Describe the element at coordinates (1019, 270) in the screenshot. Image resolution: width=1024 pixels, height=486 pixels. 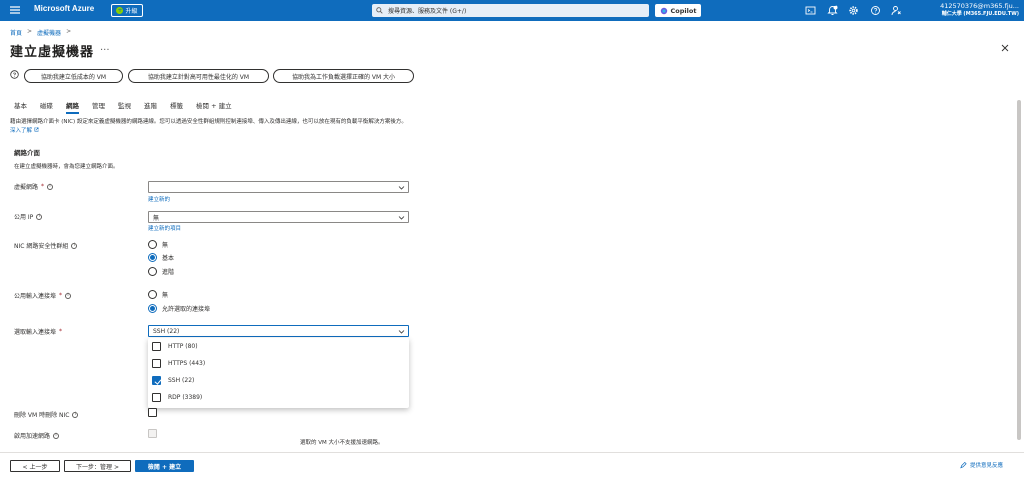
I see `scrollbar-thumb` at that location.